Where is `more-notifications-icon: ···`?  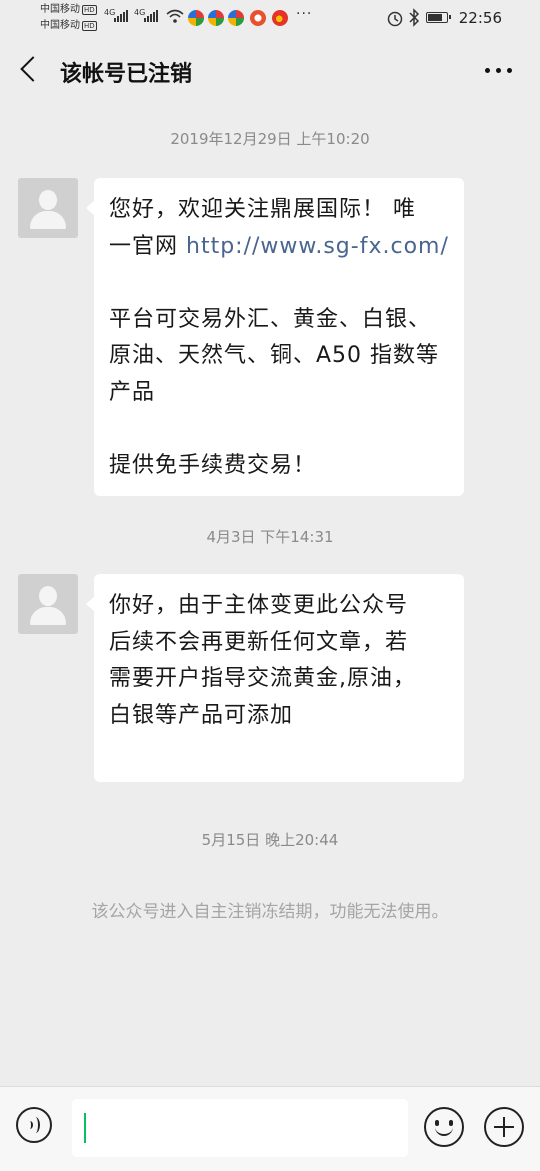 more-notifications-icon: ··· is located at coordinates (304, 14).